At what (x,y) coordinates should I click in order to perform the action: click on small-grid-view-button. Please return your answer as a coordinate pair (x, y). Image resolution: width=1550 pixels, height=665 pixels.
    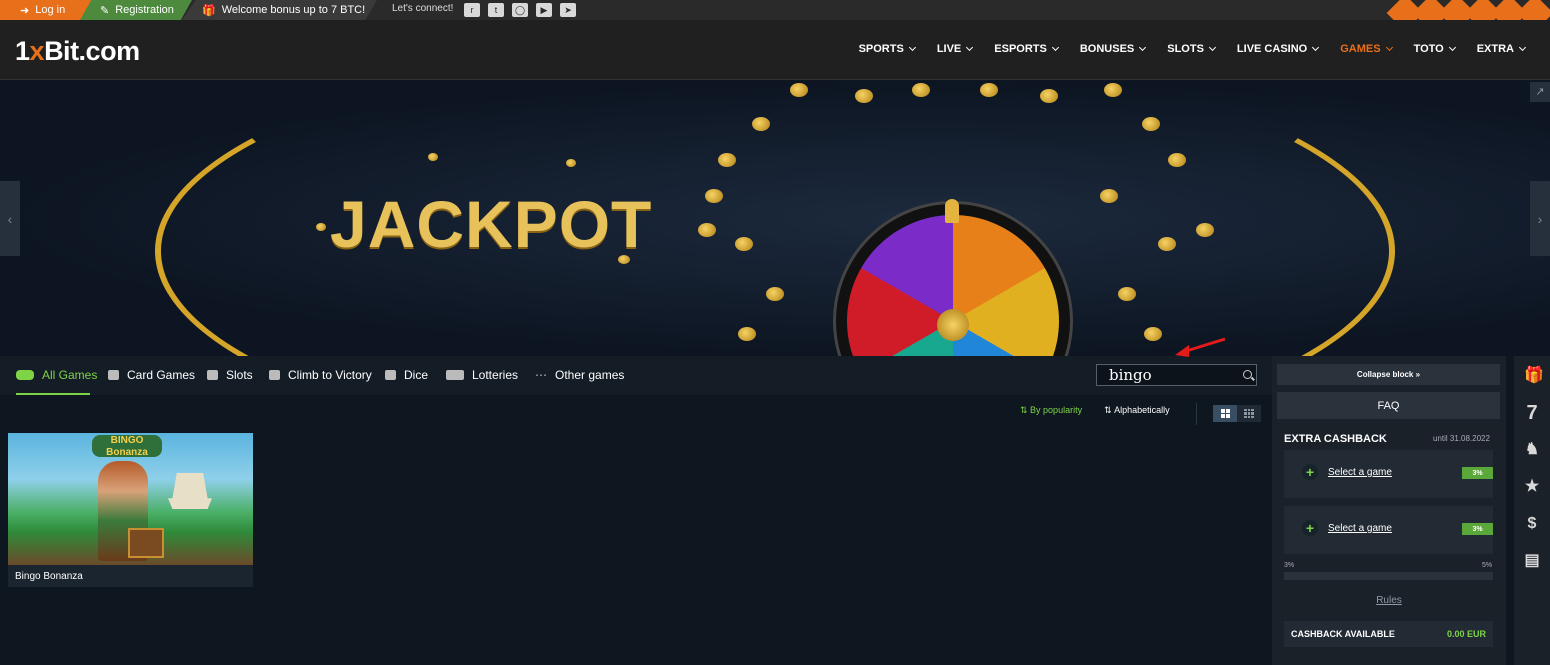
    Looking at the image, I should click on (1249, 413).